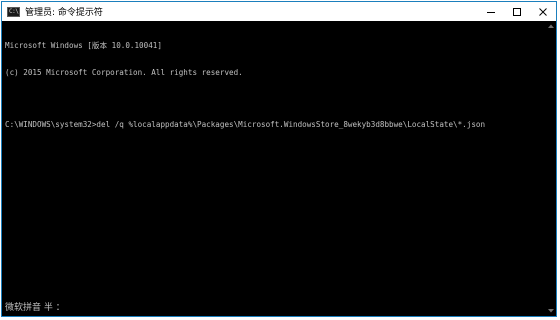  I want to click on vertical-scrollbar, so click(551, 168).